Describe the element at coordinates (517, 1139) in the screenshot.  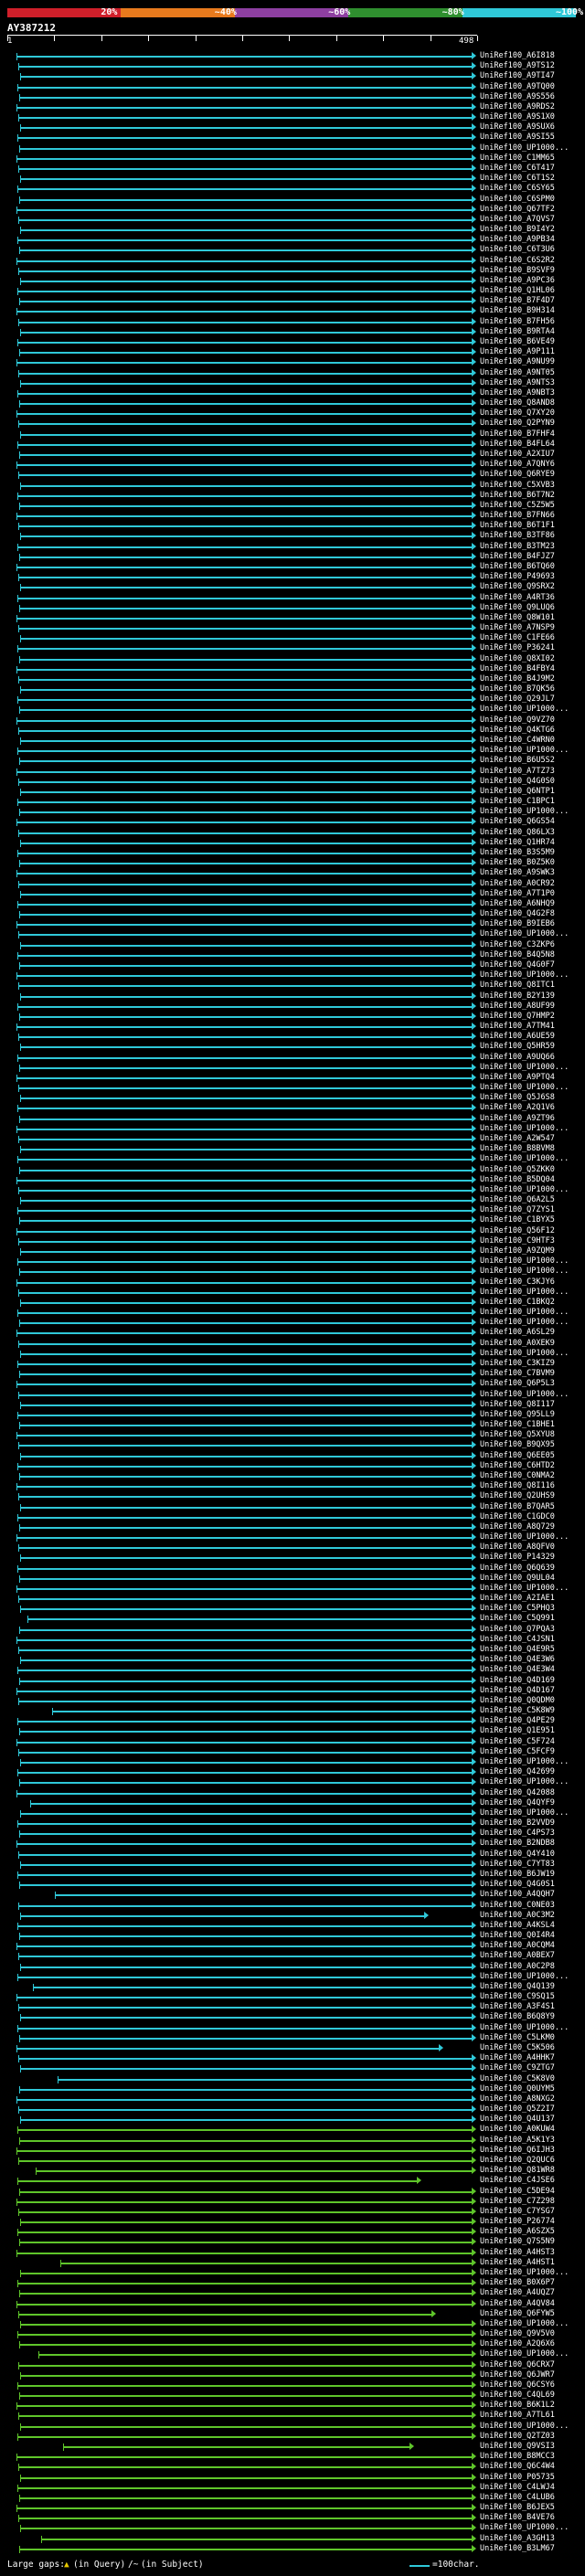
I see `hit-label: UniRef100_A2W547` at that location.